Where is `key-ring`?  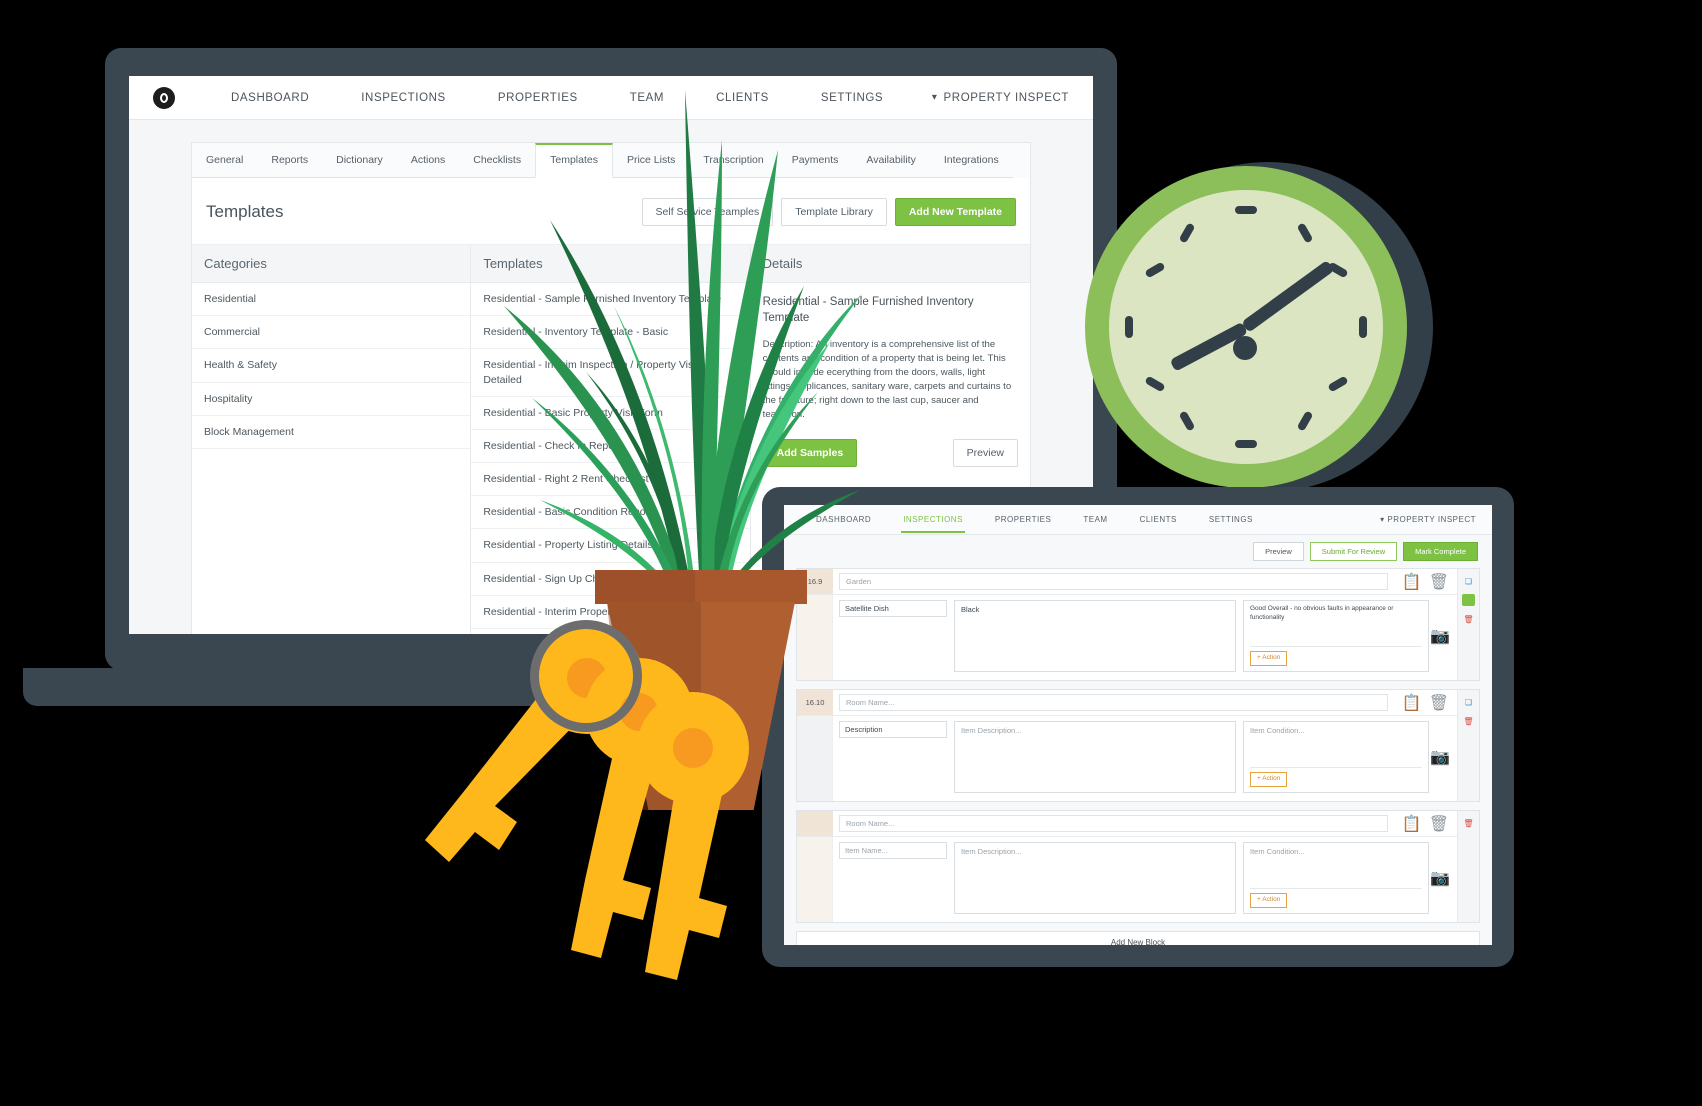 key-ring is located at coordinates (586, 676).